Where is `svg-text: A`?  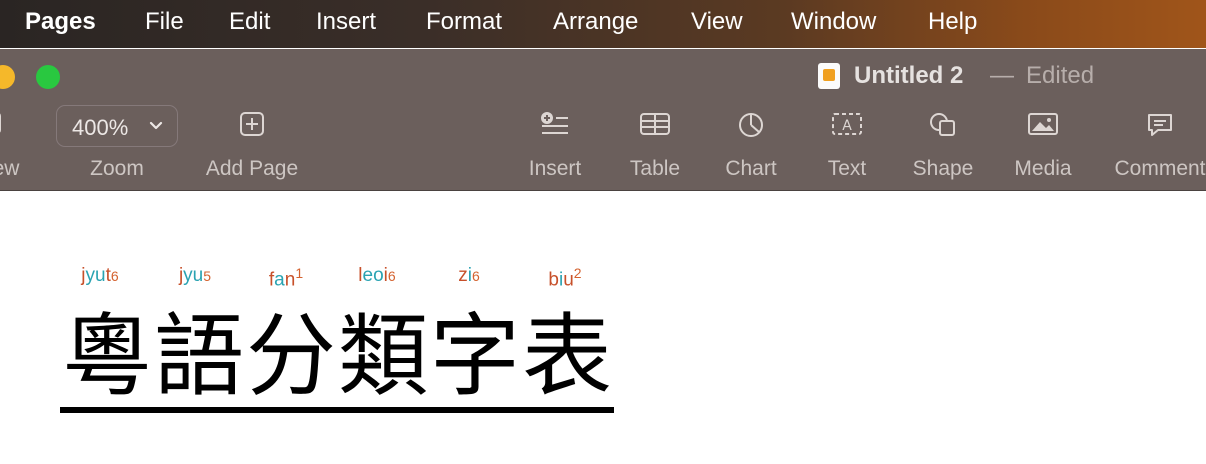 svg-text: A is located at coordinates (847, 126).